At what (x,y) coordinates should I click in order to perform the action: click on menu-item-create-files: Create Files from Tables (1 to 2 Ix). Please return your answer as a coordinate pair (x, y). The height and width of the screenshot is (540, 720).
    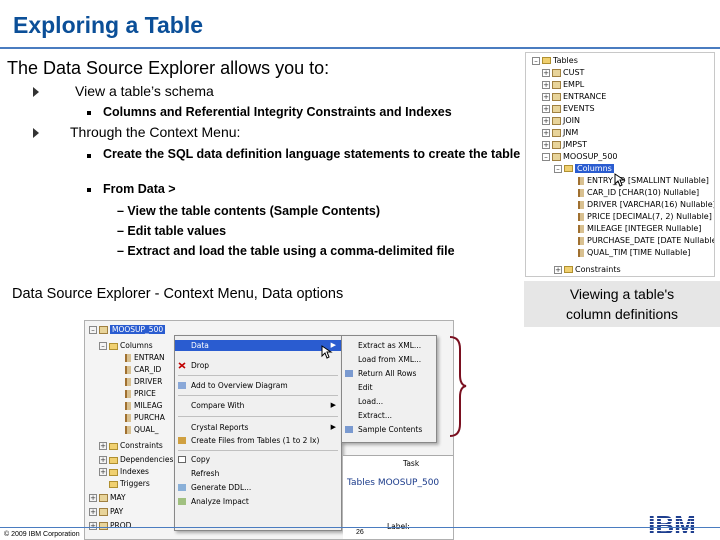
    Looking at the image, I should click on (258, 440).